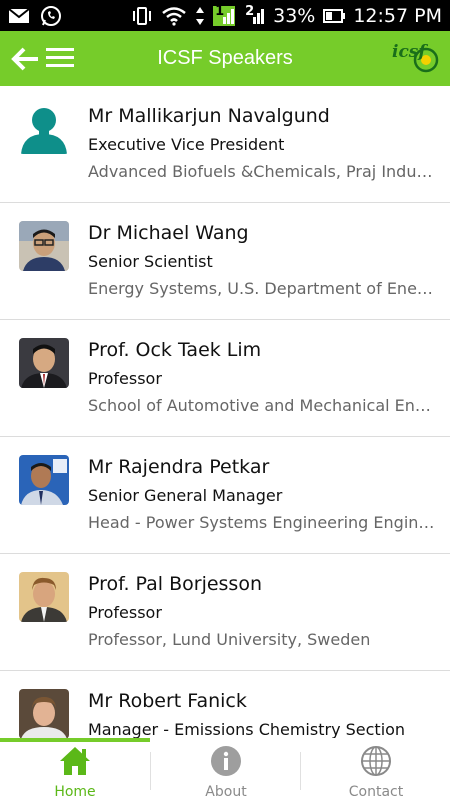 Image resolution: width=450 pixels, height=800 pixels. I want to click on speaker-name: Dr Michael Wang, so click(168, 233).